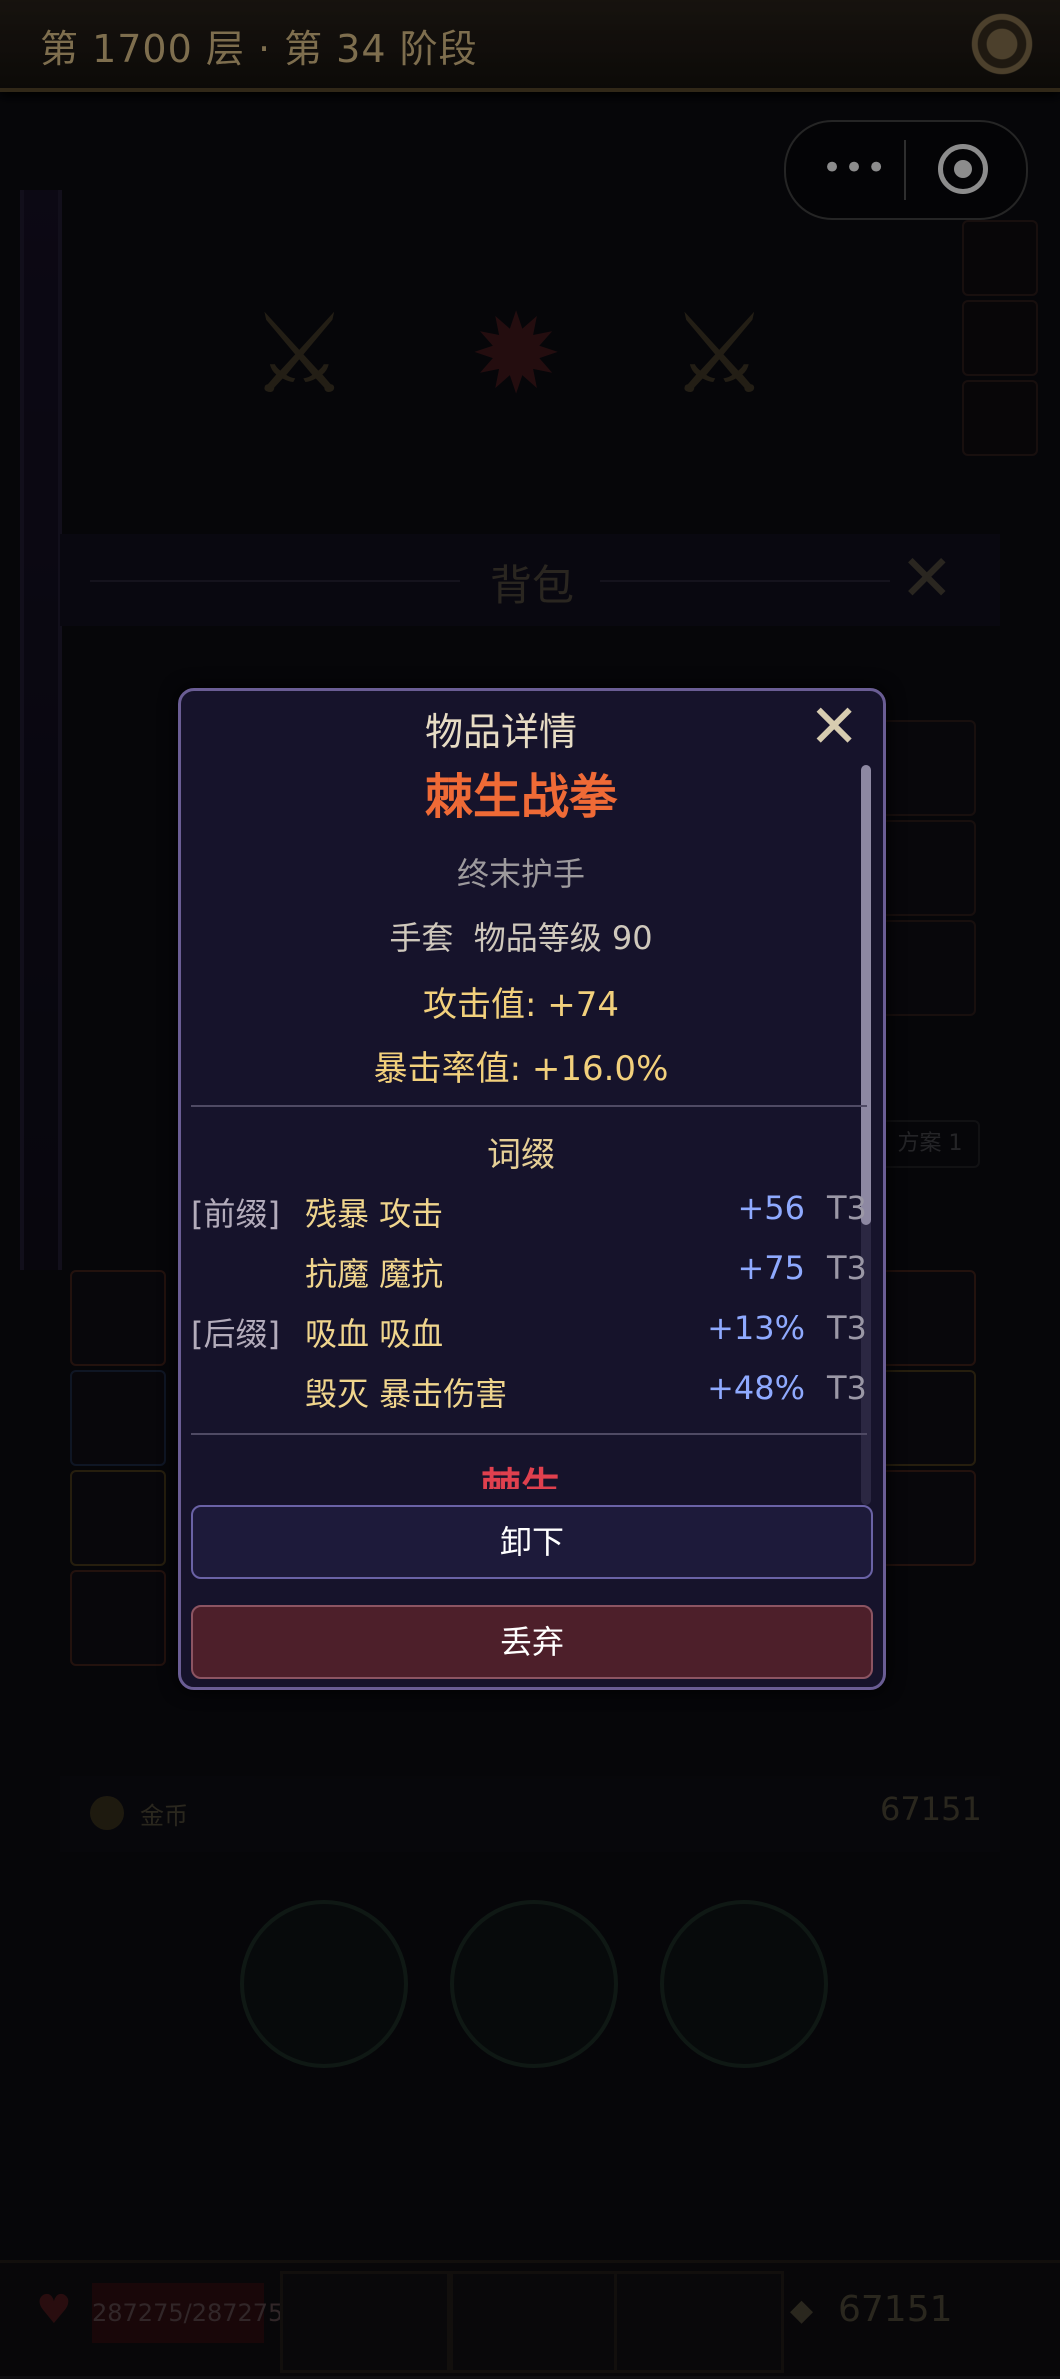 The width and height of the screenshot is (1060, 2379). I want to click on item-name: 棘生战拳, so click(520, 797).